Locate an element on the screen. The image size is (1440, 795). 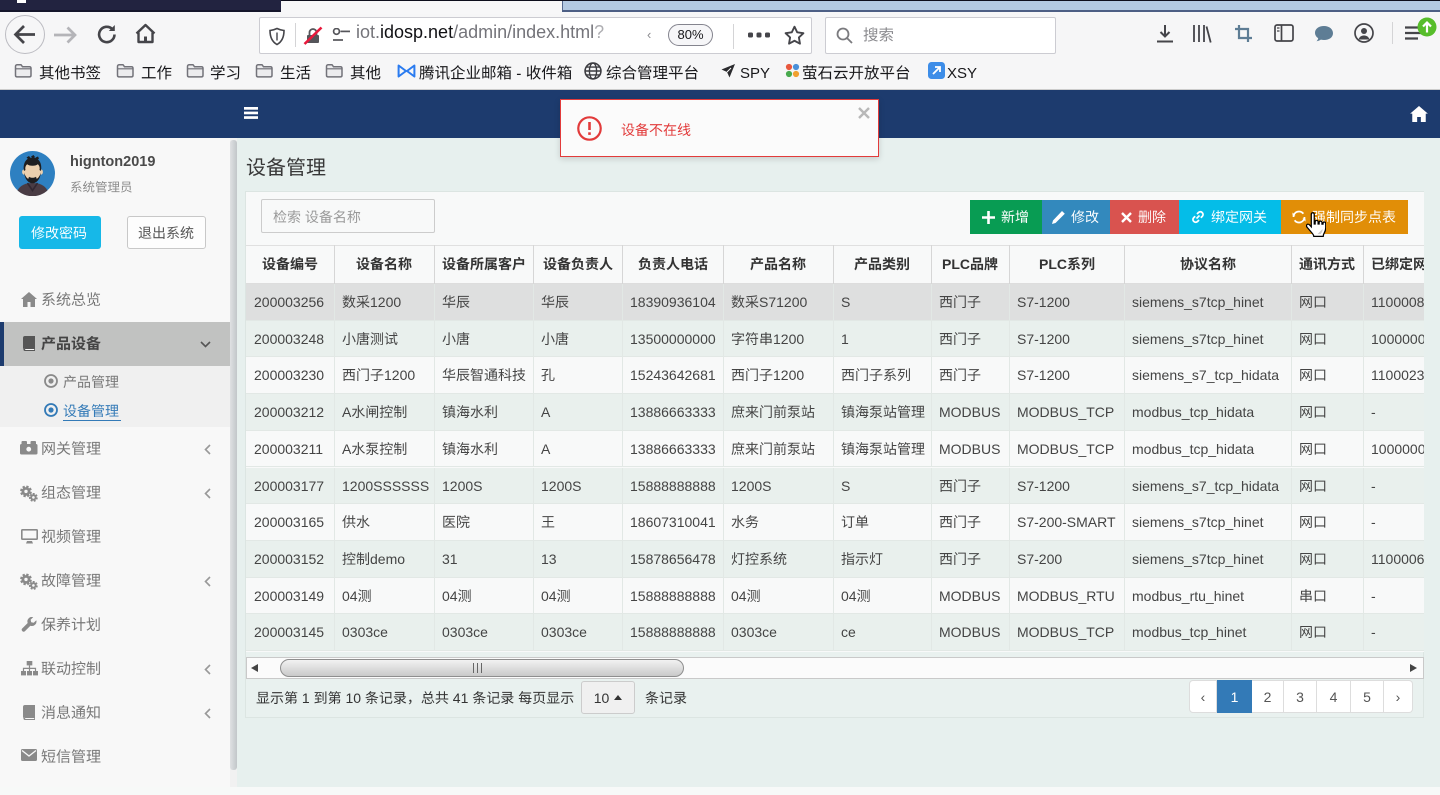
svg-text: 41 is located at coordinates (460, 698).